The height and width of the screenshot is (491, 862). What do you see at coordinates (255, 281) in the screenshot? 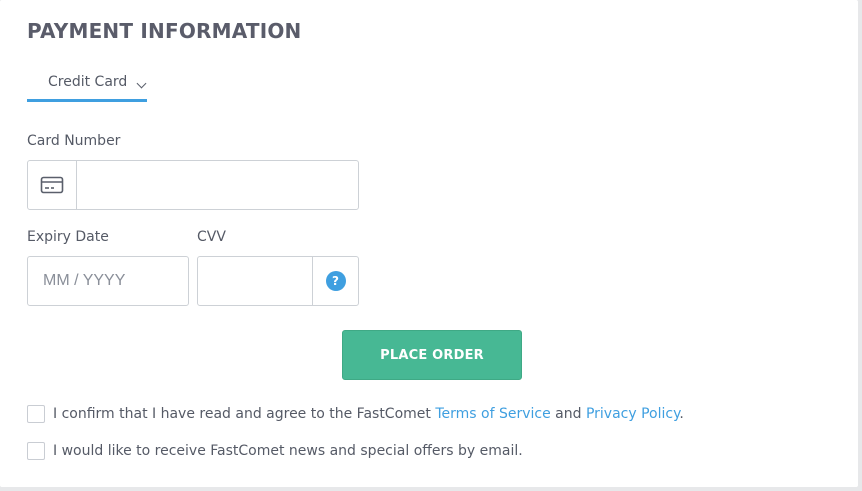
I see `cvv-input` at bounding box center [255, 281].